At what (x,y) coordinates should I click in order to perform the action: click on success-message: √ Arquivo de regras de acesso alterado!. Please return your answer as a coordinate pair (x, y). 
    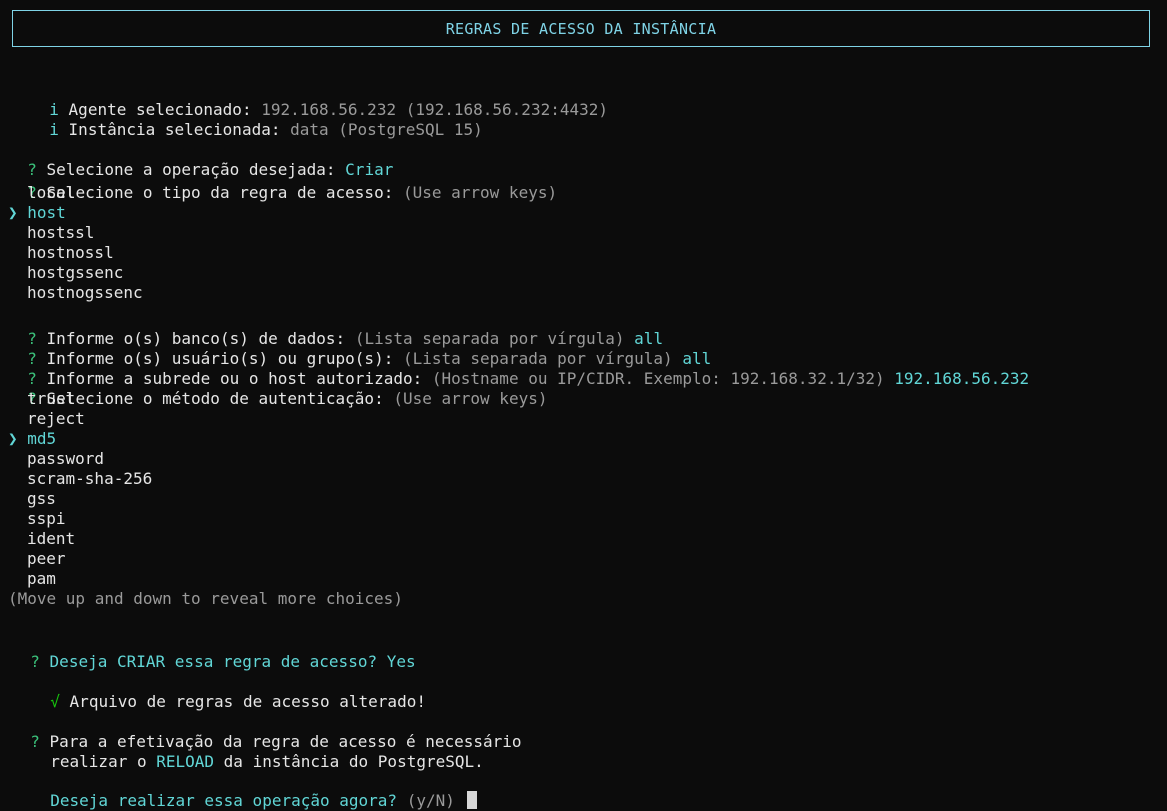
    Looking at the image, I should click on (228, 691).